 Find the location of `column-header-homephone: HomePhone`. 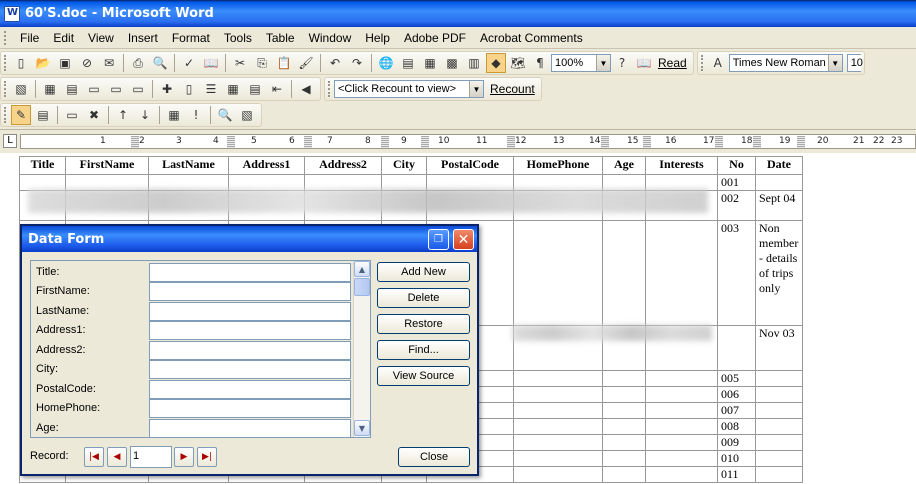

column-header-homephone: HomePhone is located at coordinates (558, 165).